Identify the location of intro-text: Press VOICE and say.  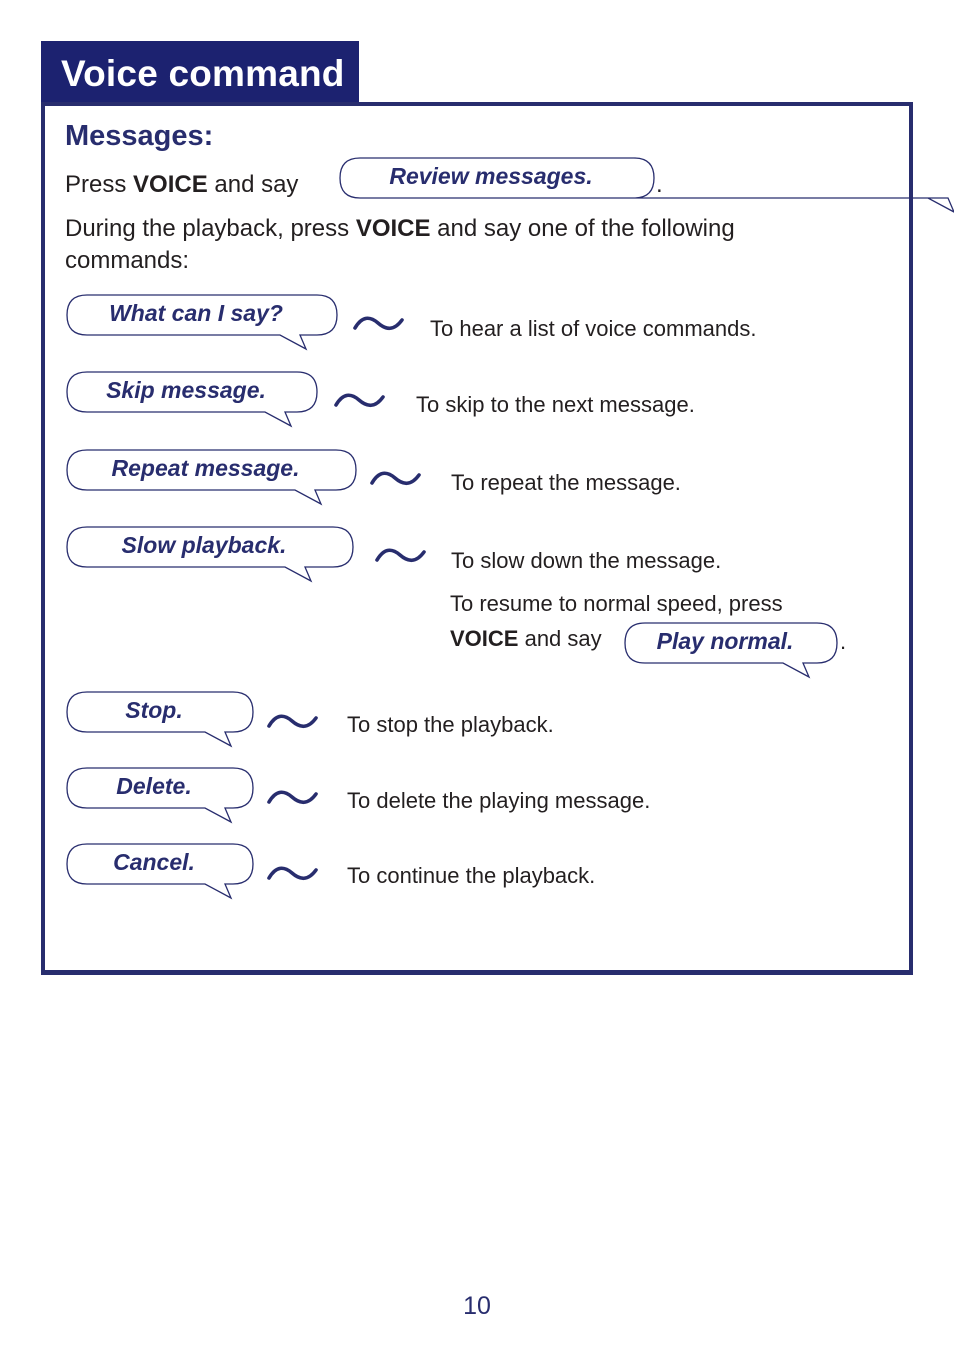
(181, 185).